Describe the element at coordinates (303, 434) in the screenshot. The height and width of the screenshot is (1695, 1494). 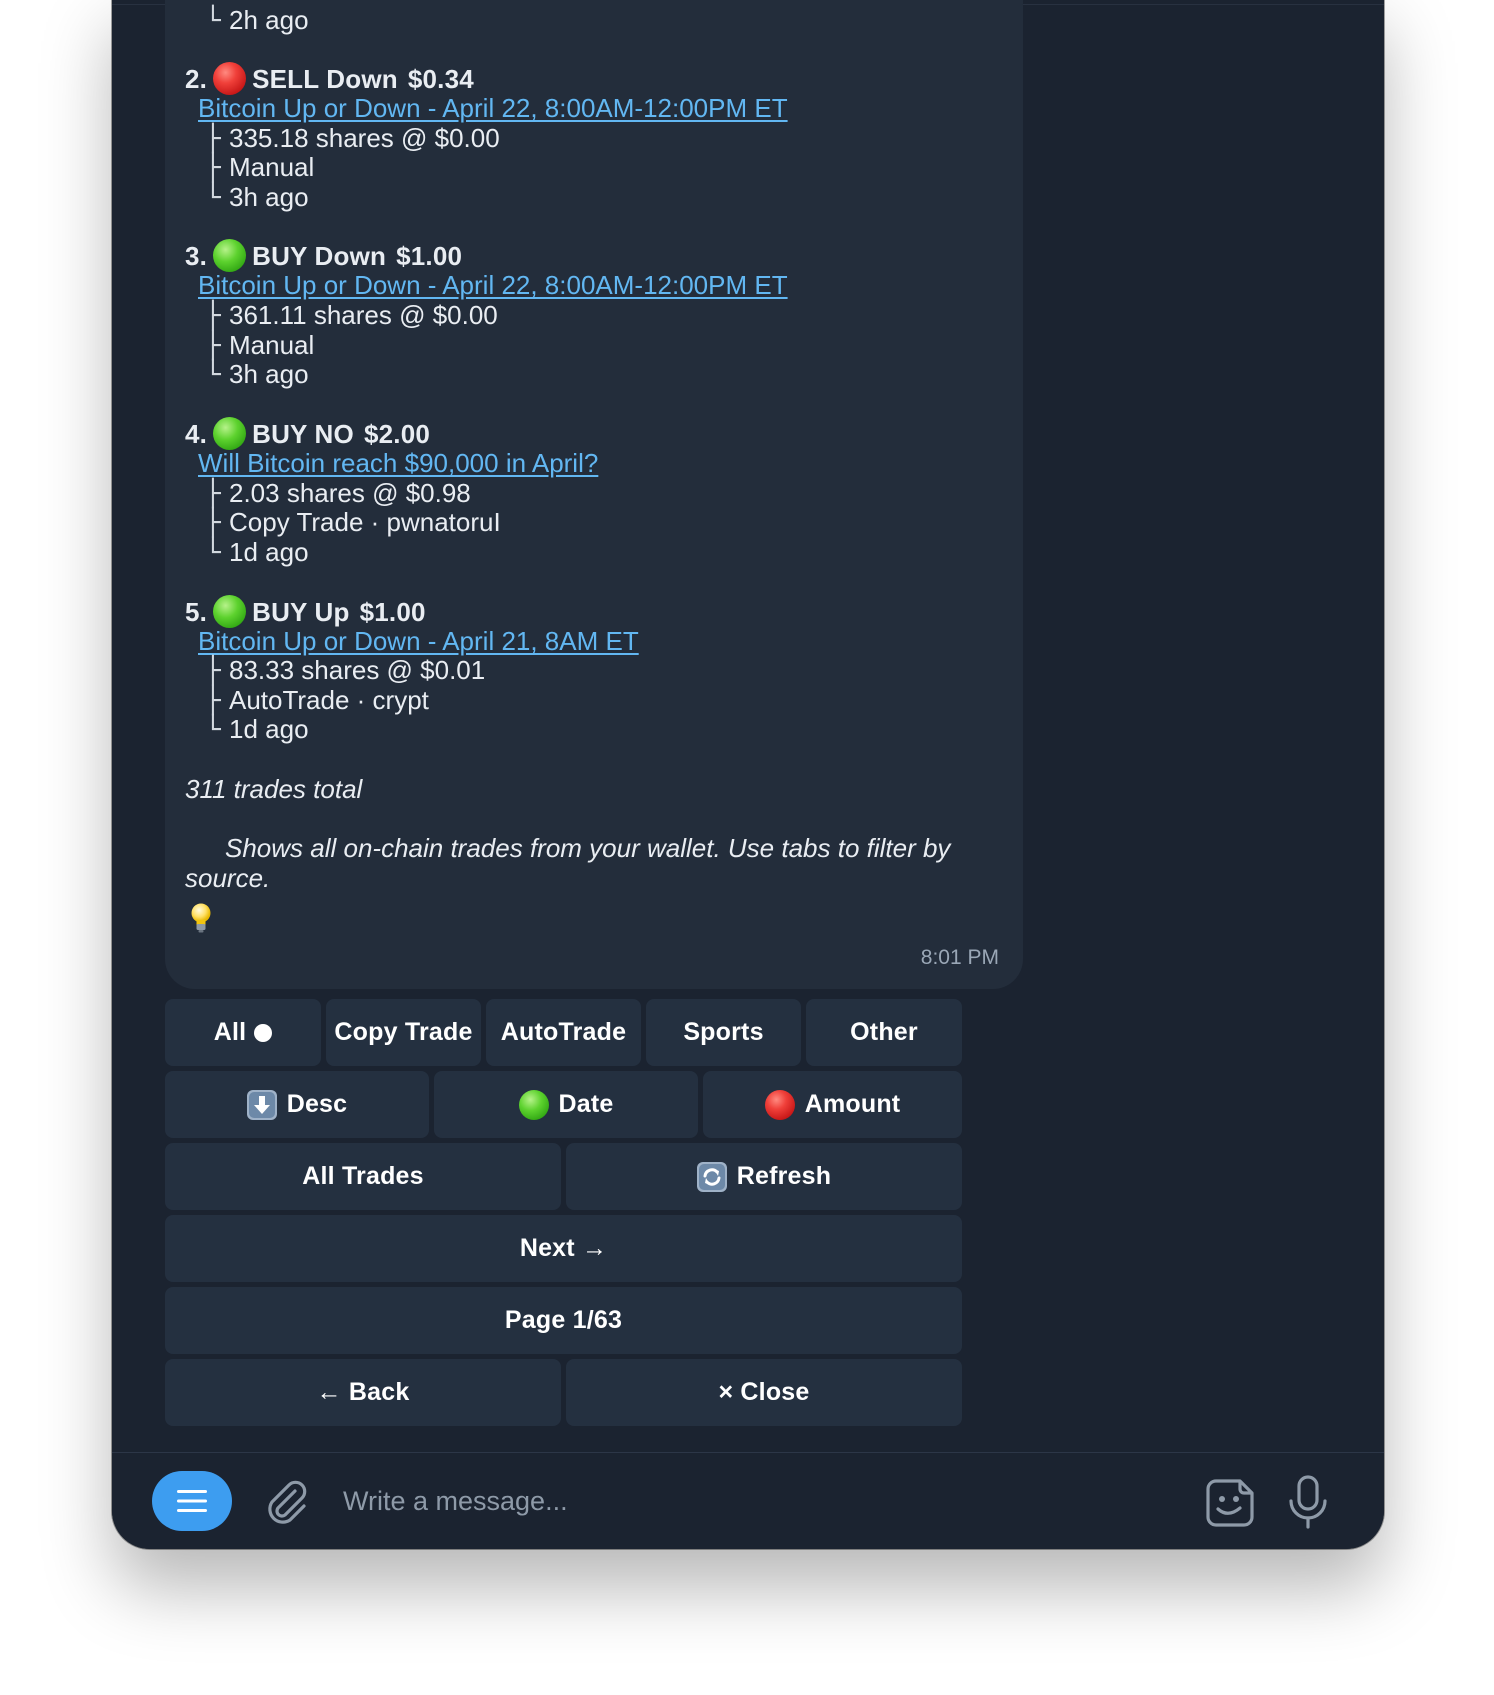
I see `trade-side: BUY NO` at that location.